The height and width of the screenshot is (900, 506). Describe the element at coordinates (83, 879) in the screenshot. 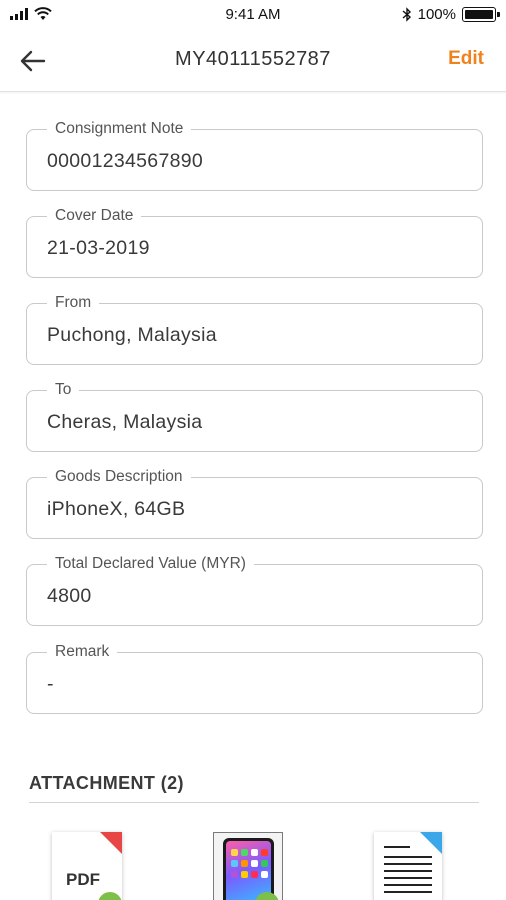

I see `pdf-label: PDF` at that location.